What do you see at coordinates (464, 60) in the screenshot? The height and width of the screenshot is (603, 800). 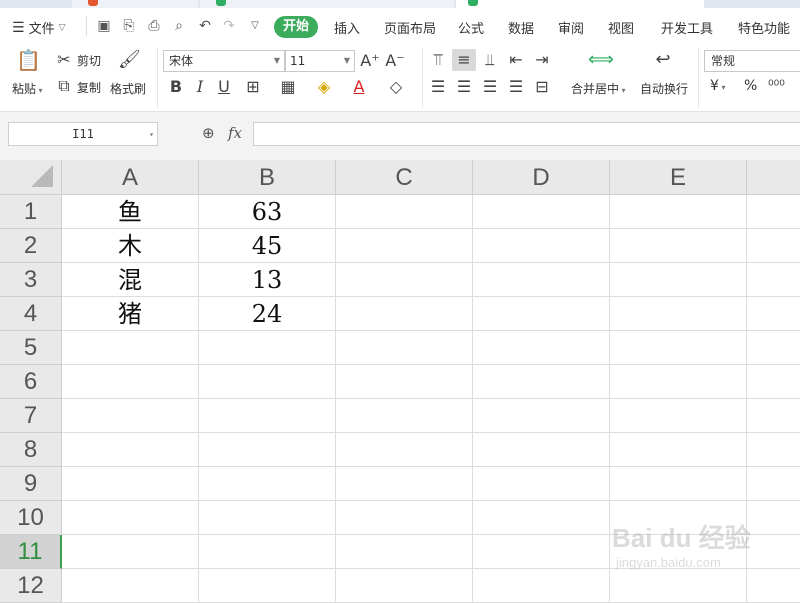 I see `align-middle-icon: ≡` at bounding box center [464, 60].